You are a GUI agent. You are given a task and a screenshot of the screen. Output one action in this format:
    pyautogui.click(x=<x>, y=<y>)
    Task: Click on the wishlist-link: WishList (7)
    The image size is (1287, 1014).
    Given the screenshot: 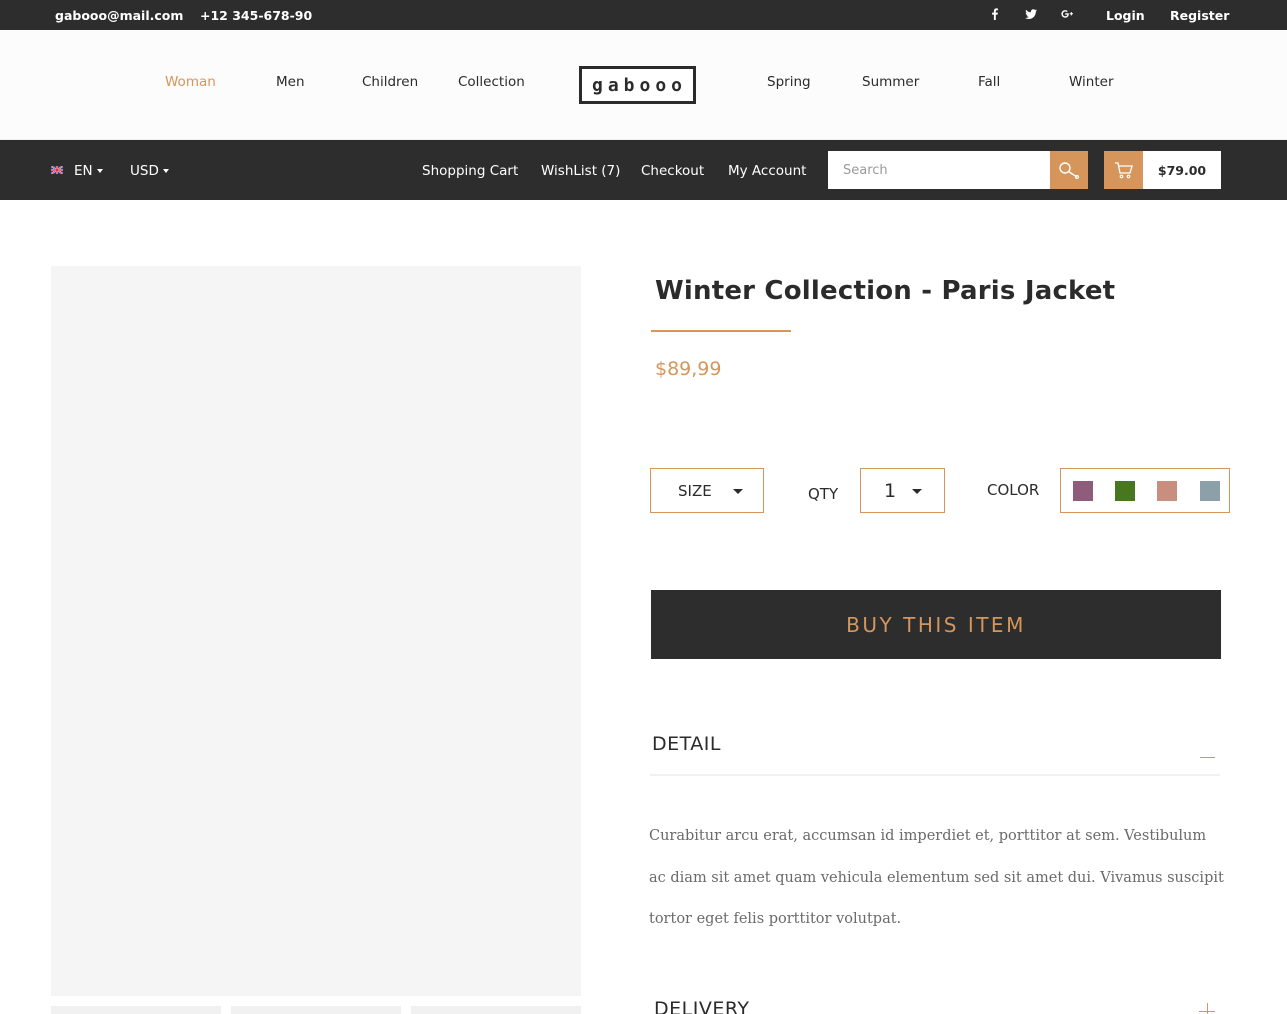 What is the action you would take?
    pyautogui.click(x=580, y=171)
    